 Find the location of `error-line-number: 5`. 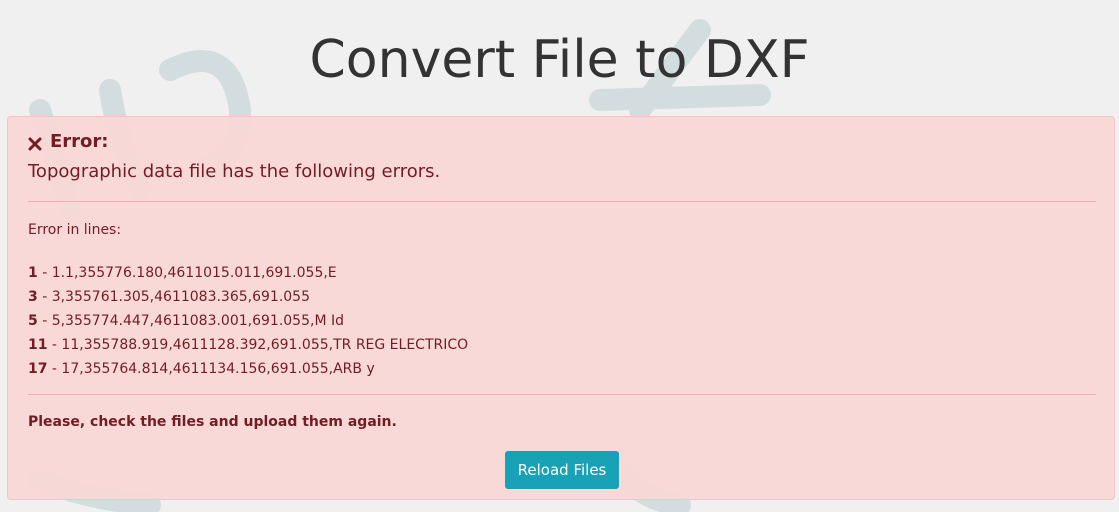

error-line-number: 5 is located at coordinates (33, 321).